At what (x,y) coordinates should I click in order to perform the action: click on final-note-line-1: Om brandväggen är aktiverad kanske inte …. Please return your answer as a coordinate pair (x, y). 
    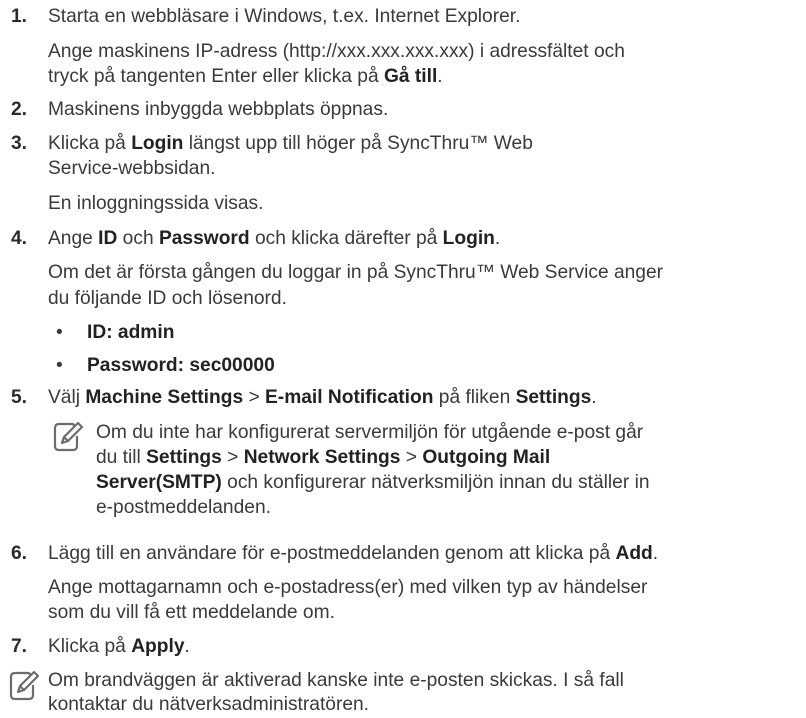
    Looking at the image, I should click on (336, 680).